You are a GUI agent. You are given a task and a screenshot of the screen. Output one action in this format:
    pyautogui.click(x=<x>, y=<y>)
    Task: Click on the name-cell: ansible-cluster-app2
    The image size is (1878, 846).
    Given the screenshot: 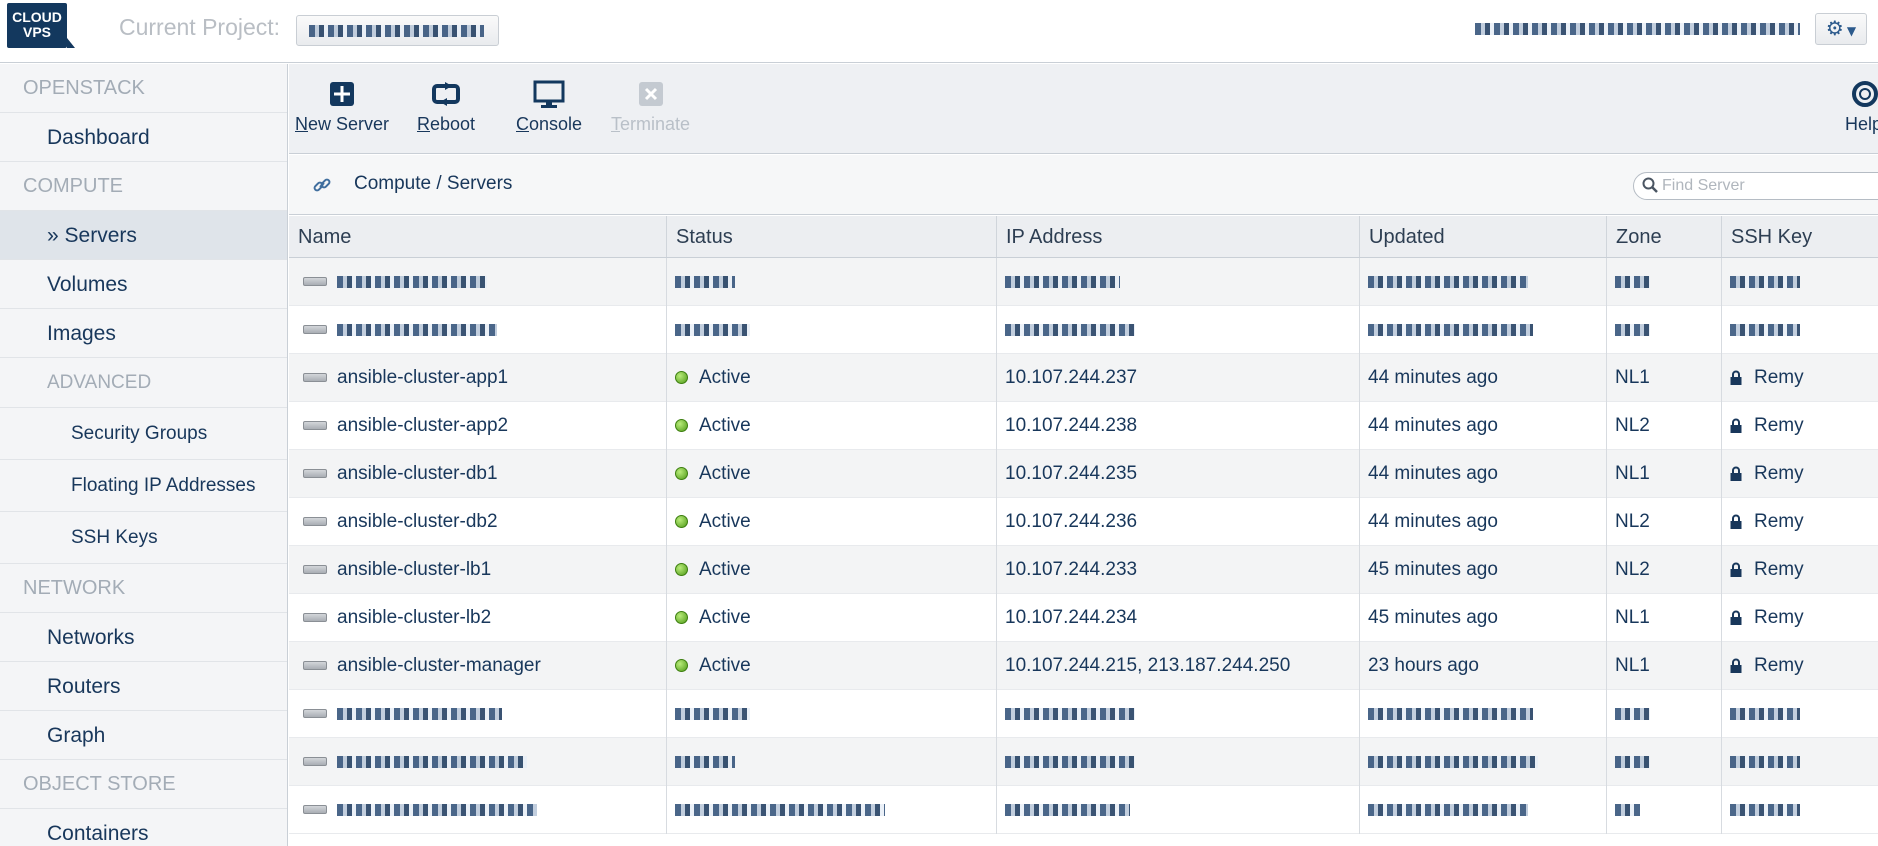 What is the action you would take?
    pyautogui.click(x=482, y=425)
    